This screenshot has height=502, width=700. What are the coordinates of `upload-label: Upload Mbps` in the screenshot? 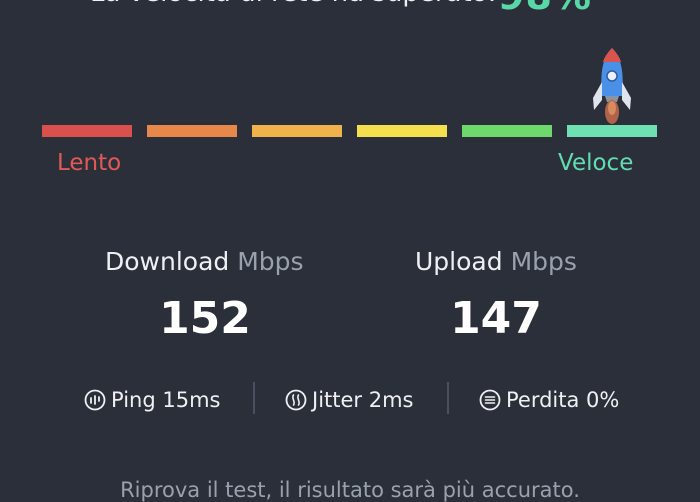 It's located at (496, 261).